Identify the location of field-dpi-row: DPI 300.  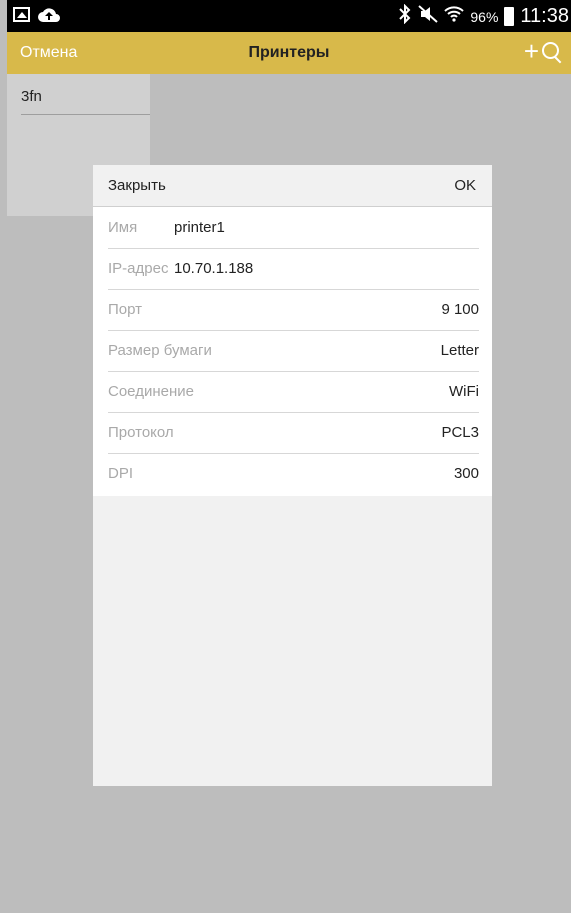
(293, 473).